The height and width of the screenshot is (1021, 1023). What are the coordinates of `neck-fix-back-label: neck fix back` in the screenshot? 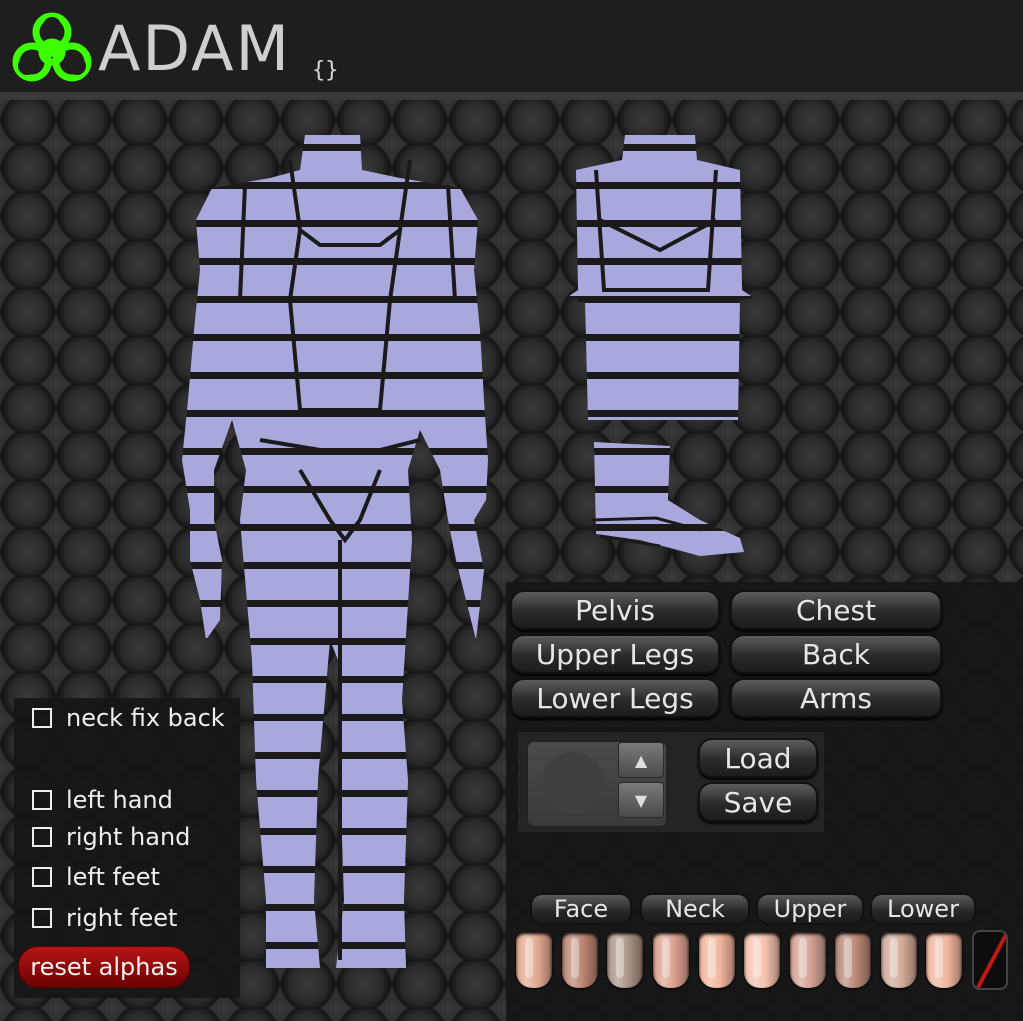 It's located at (145, 718).